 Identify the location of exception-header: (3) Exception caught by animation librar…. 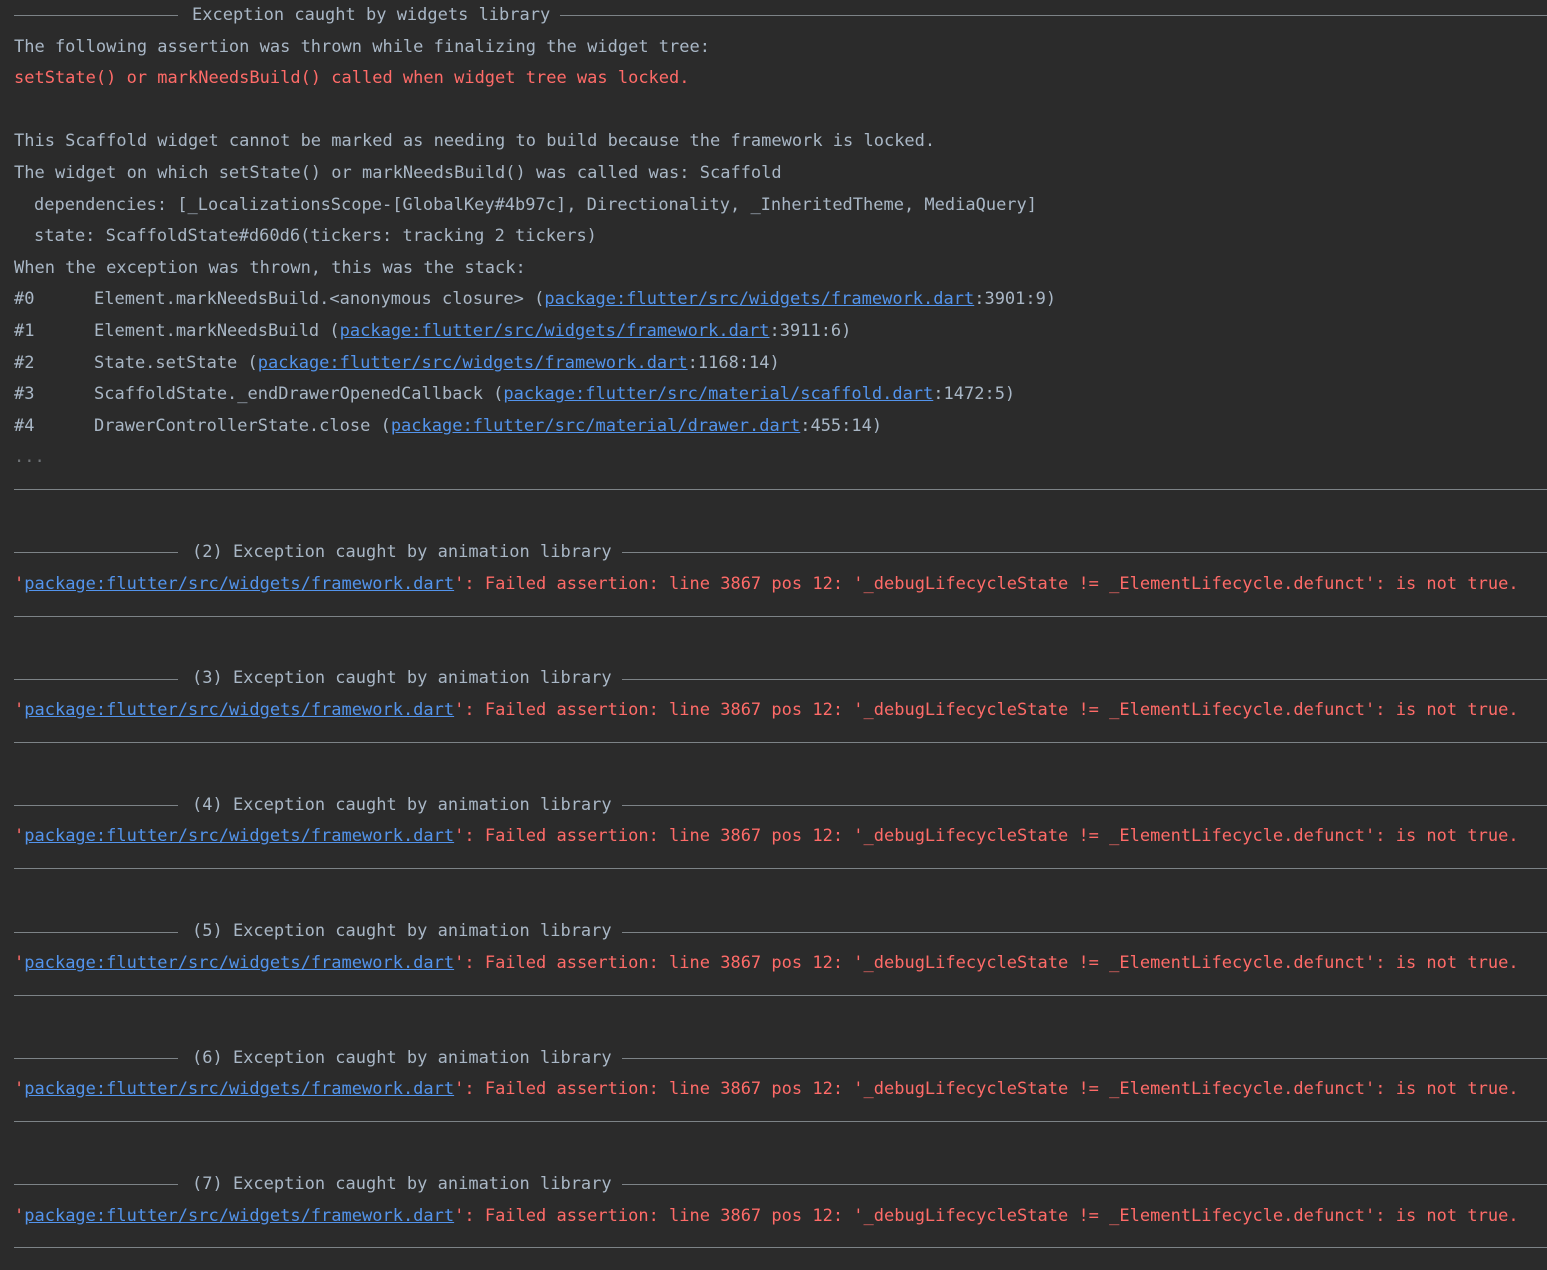
(780, 679).